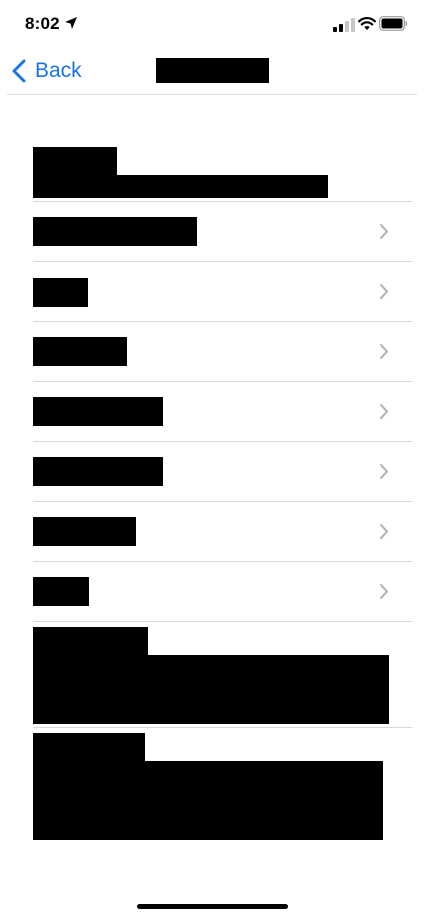  Describe the element at coordinates (80, 351) in the screenshot. I see `list-row-3-label-redacted` at that location.